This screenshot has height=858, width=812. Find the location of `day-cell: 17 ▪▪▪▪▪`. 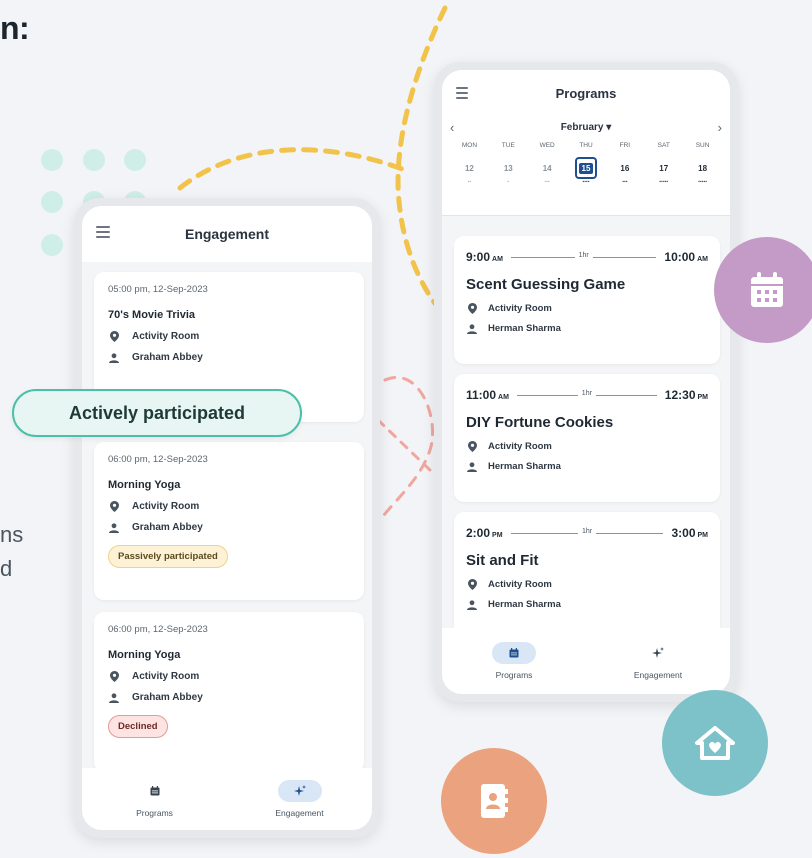

day-cell: 17 ▪▪▪▪▪ is located at coordinates (663, 171).